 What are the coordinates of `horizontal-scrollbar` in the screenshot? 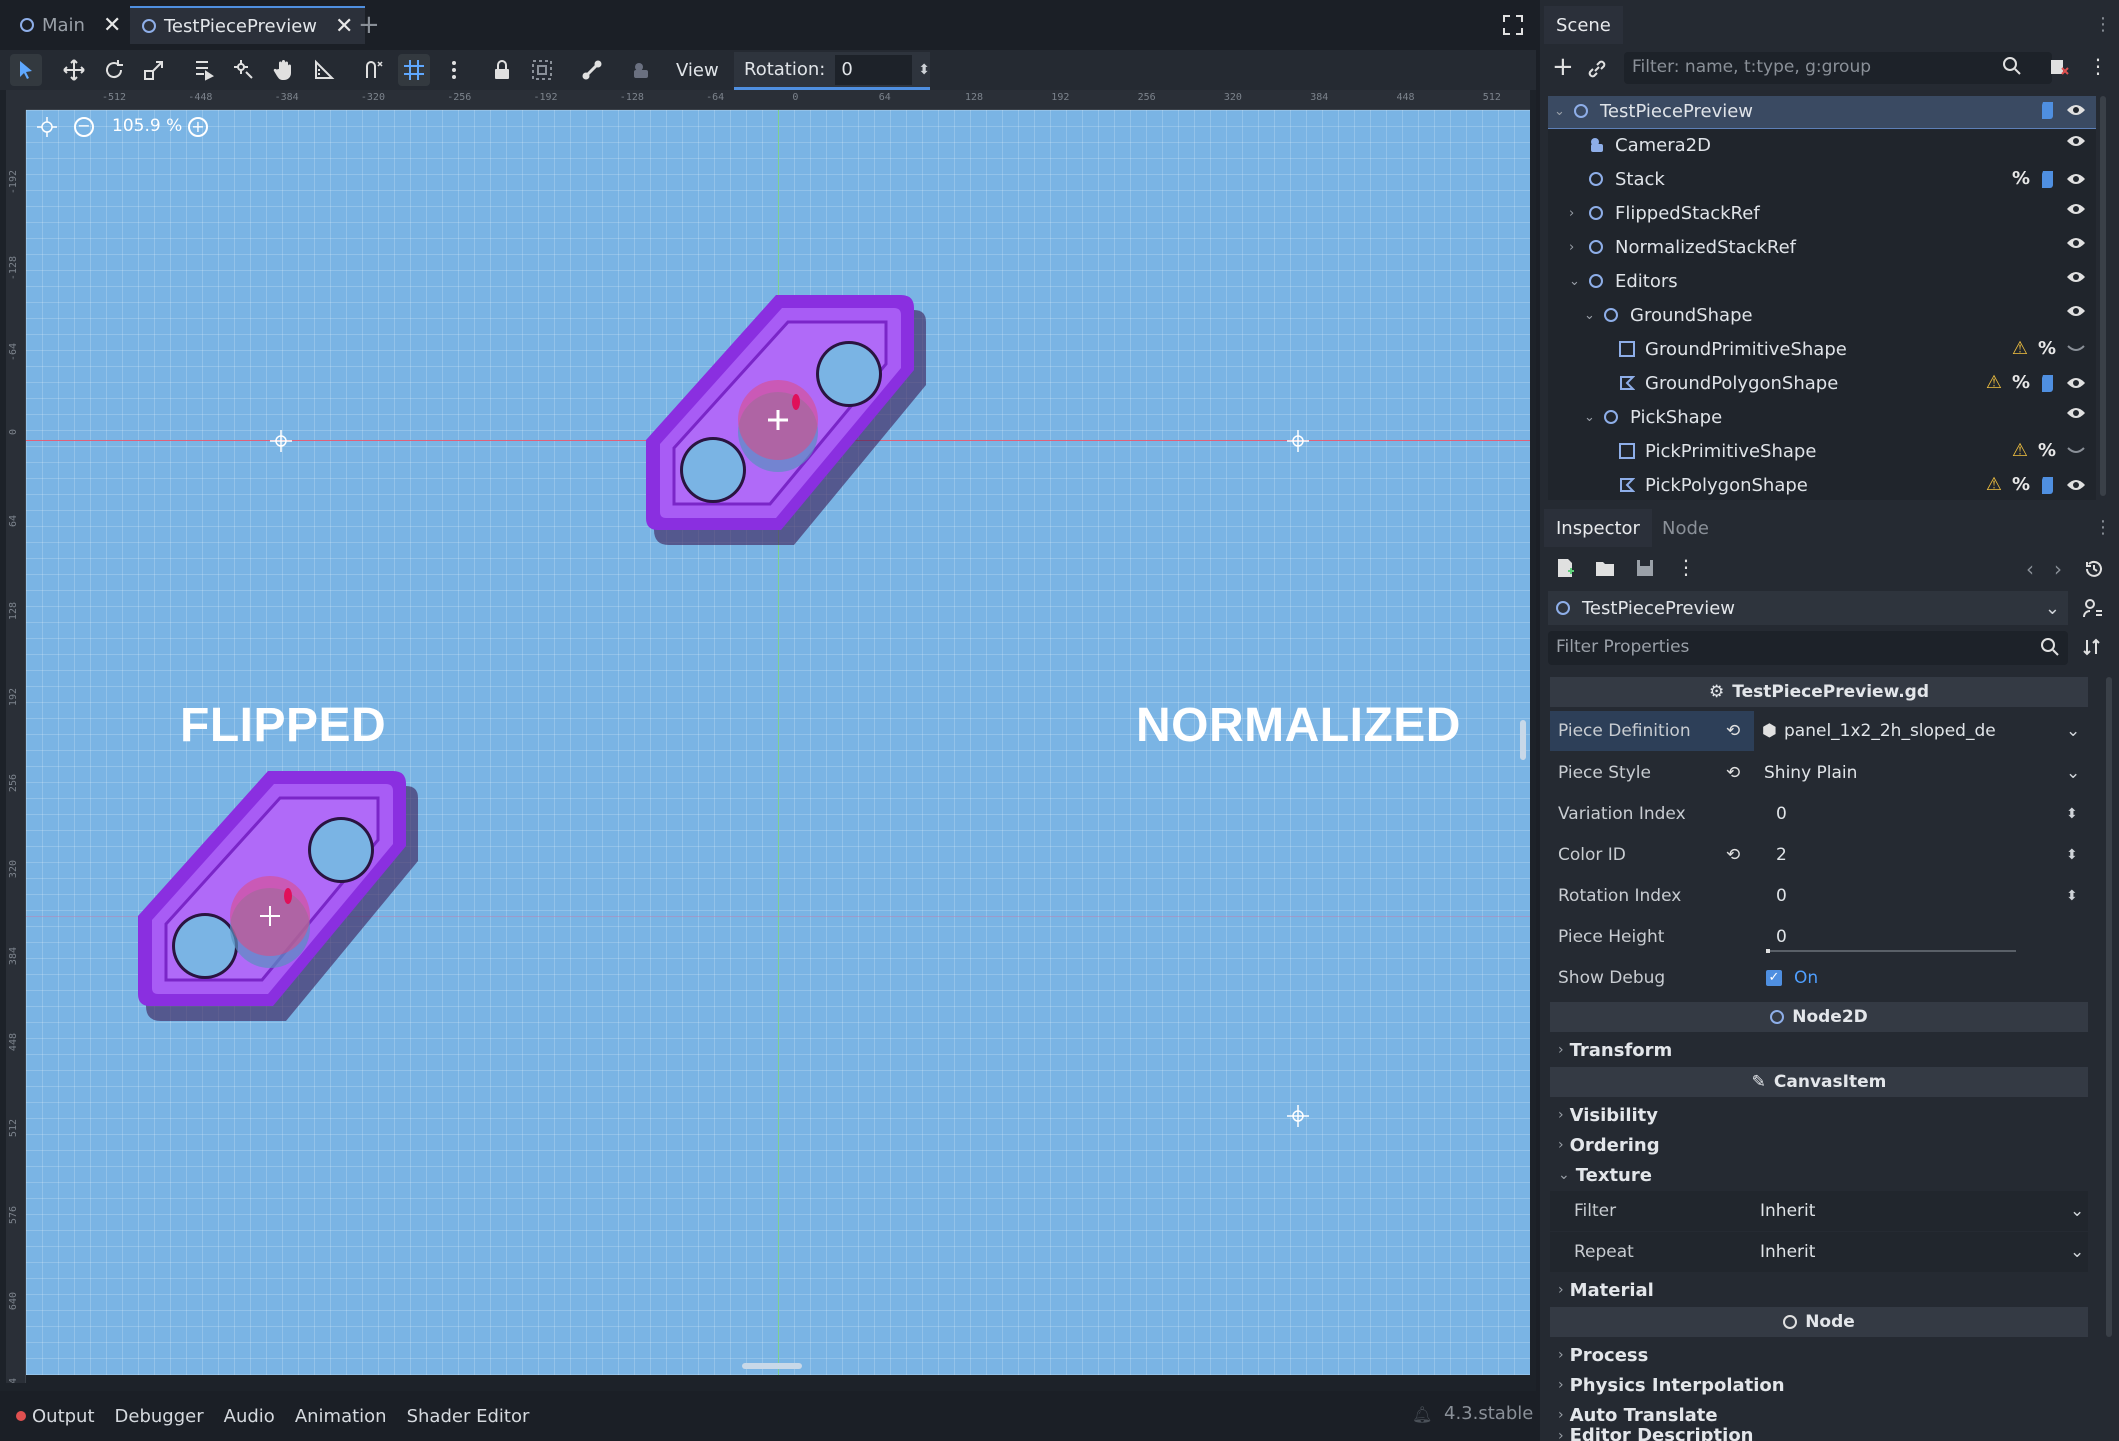 It's located at (772, 1366).